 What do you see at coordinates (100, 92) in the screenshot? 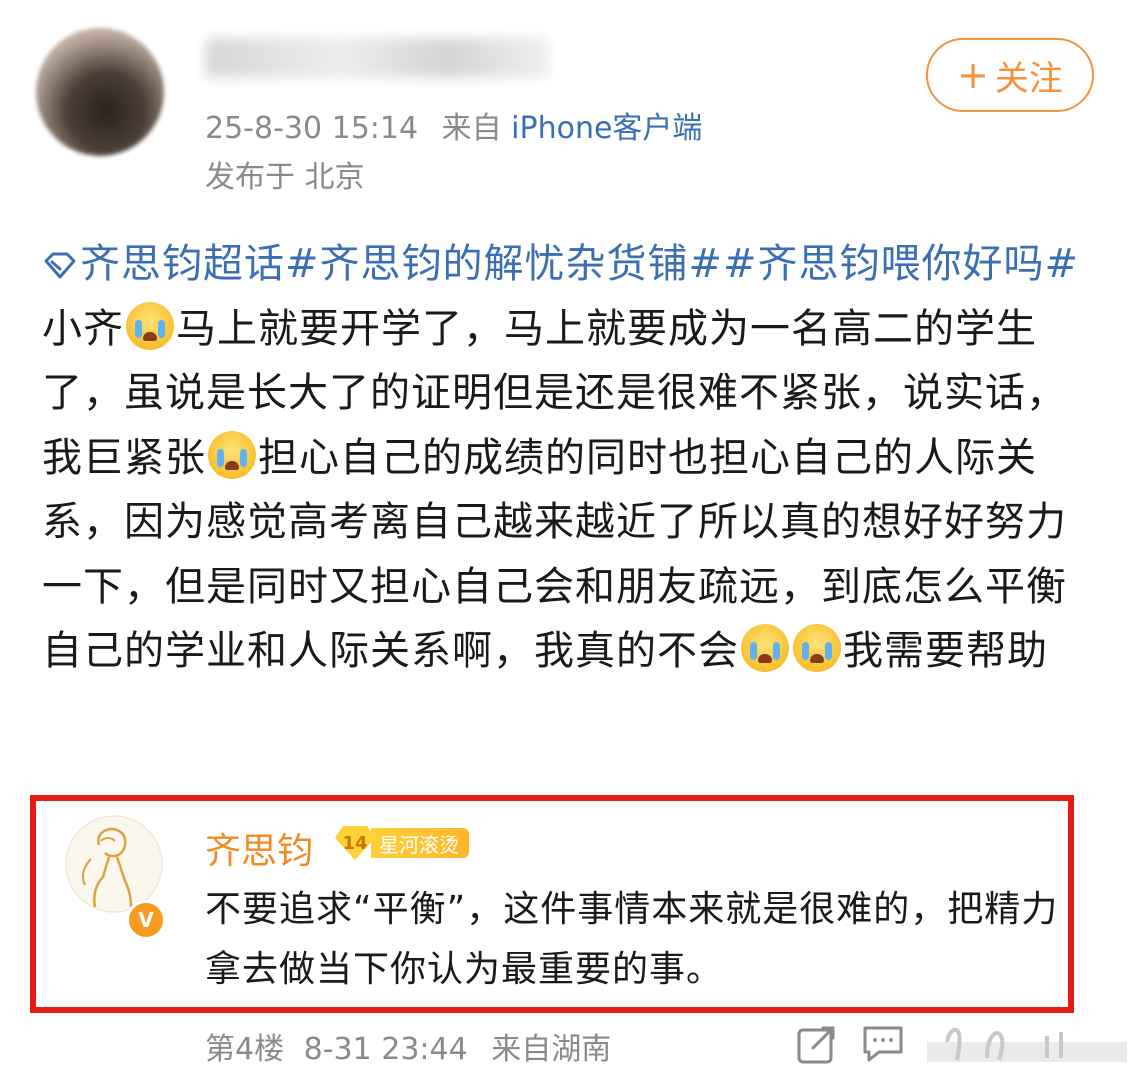
I see `author-avatar` at bounding box center [100, 92].